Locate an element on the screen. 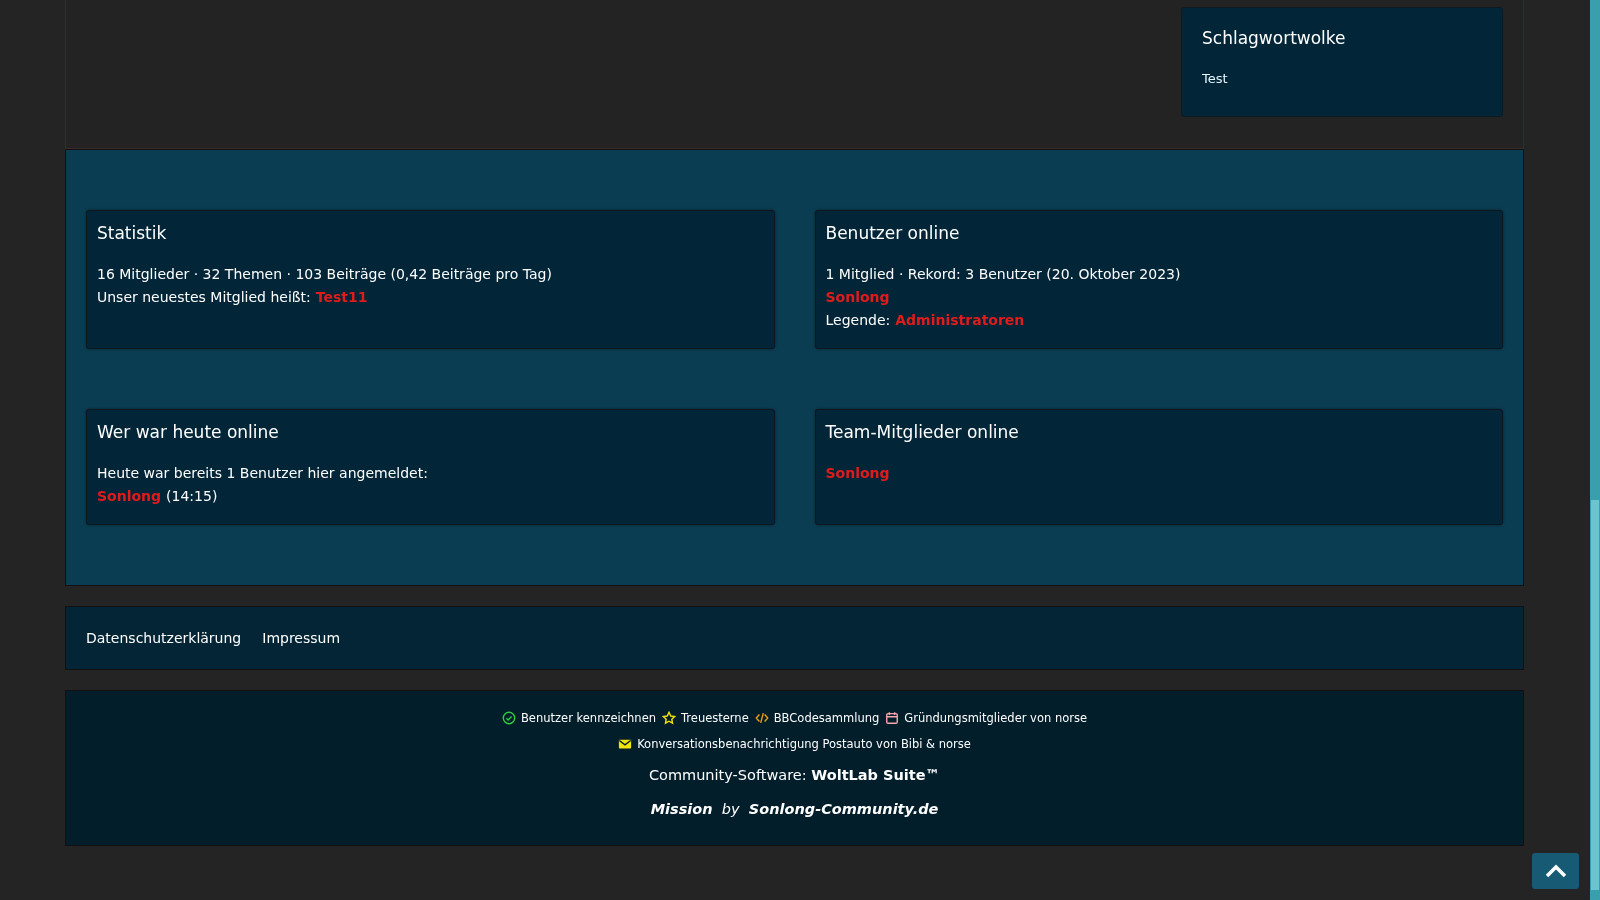 The image size is (1600, 900). credit-text: BBCodesammlung is located at coordinates (826, 718).